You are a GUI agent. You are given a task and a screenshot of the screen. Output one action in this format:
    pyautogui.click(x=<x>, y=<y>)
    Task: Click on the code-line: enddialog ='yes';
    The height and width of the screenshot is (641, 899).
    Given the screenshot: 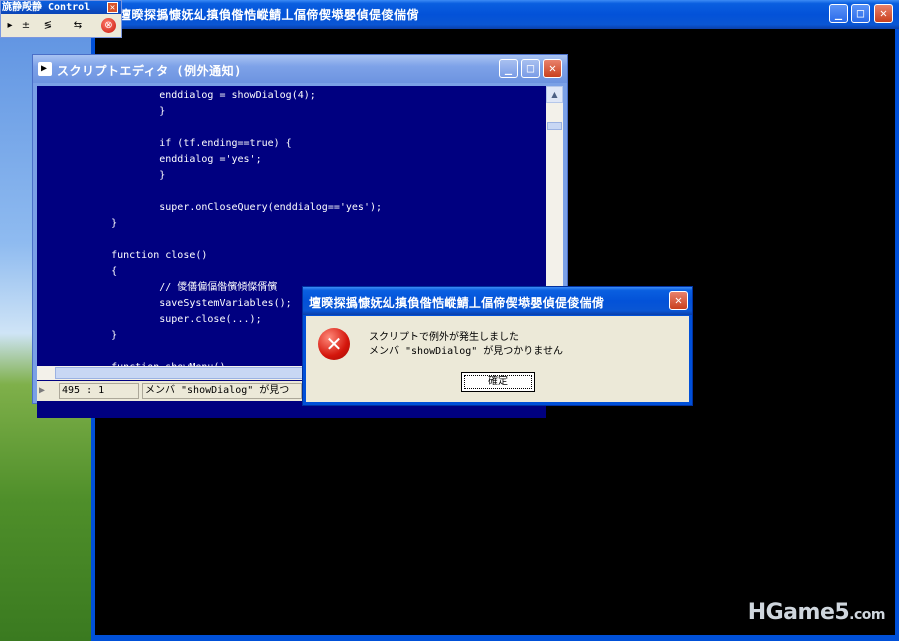 What is the action you would take?
    pyautogui.click(x=174, y=159)
    